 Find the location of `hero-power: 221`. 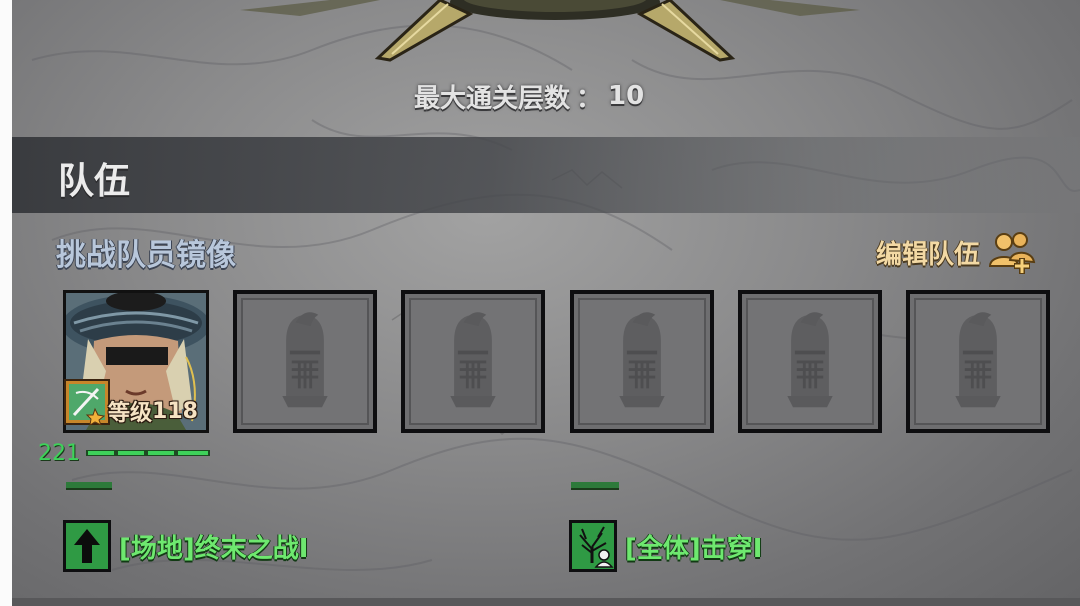

hero-power: 221 is located at coordinates (124, 453).